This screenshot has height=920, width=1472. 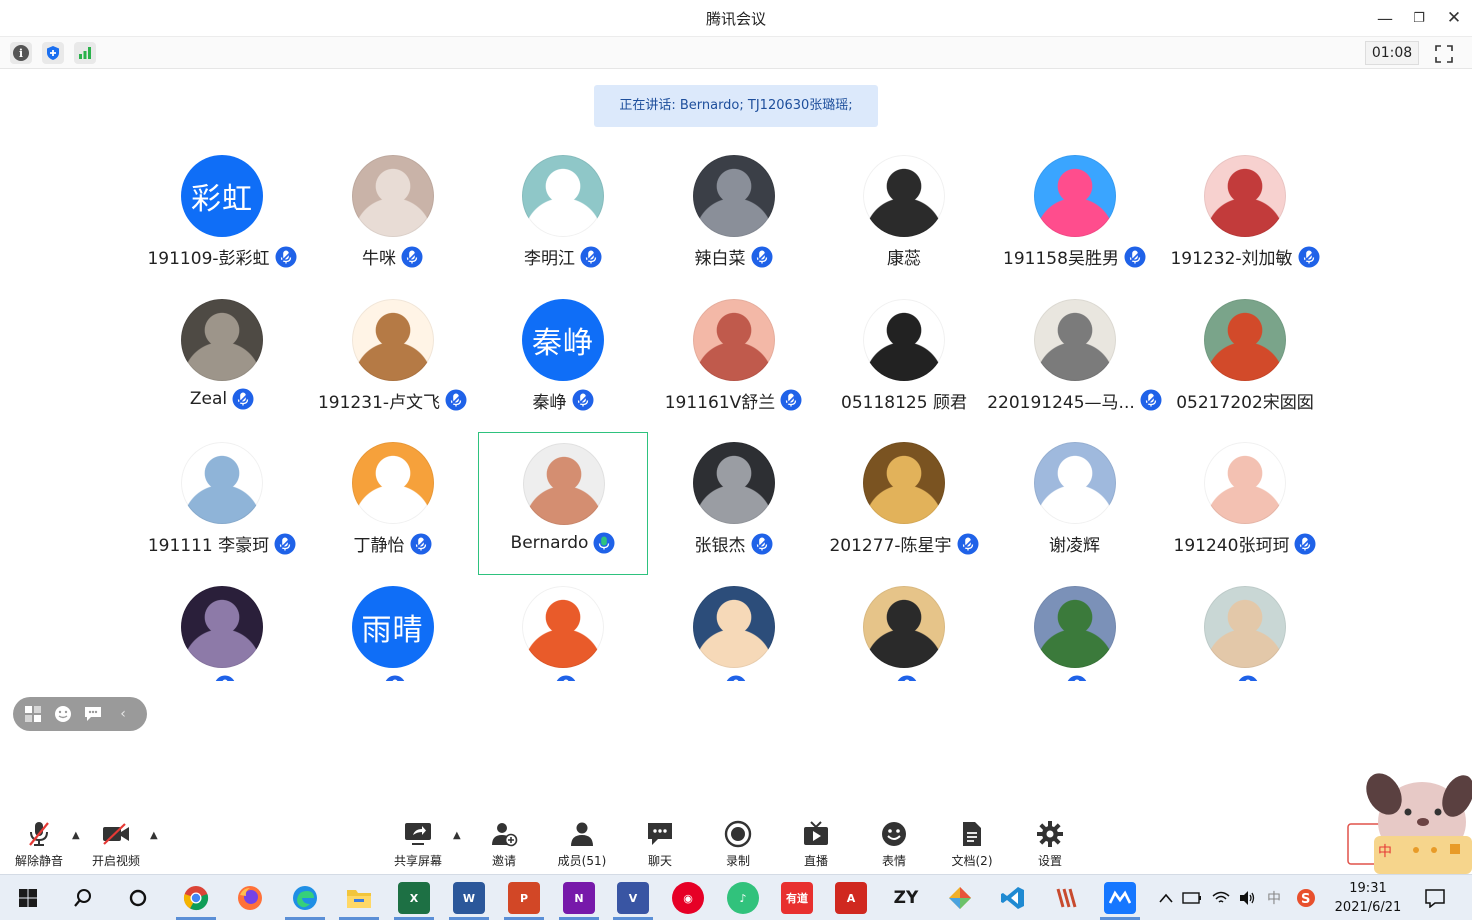 What do you see at coordinates (414, 898) in the screenshot?
I see `taskbar-excel-icon: X` at bounding box center [414, 898].